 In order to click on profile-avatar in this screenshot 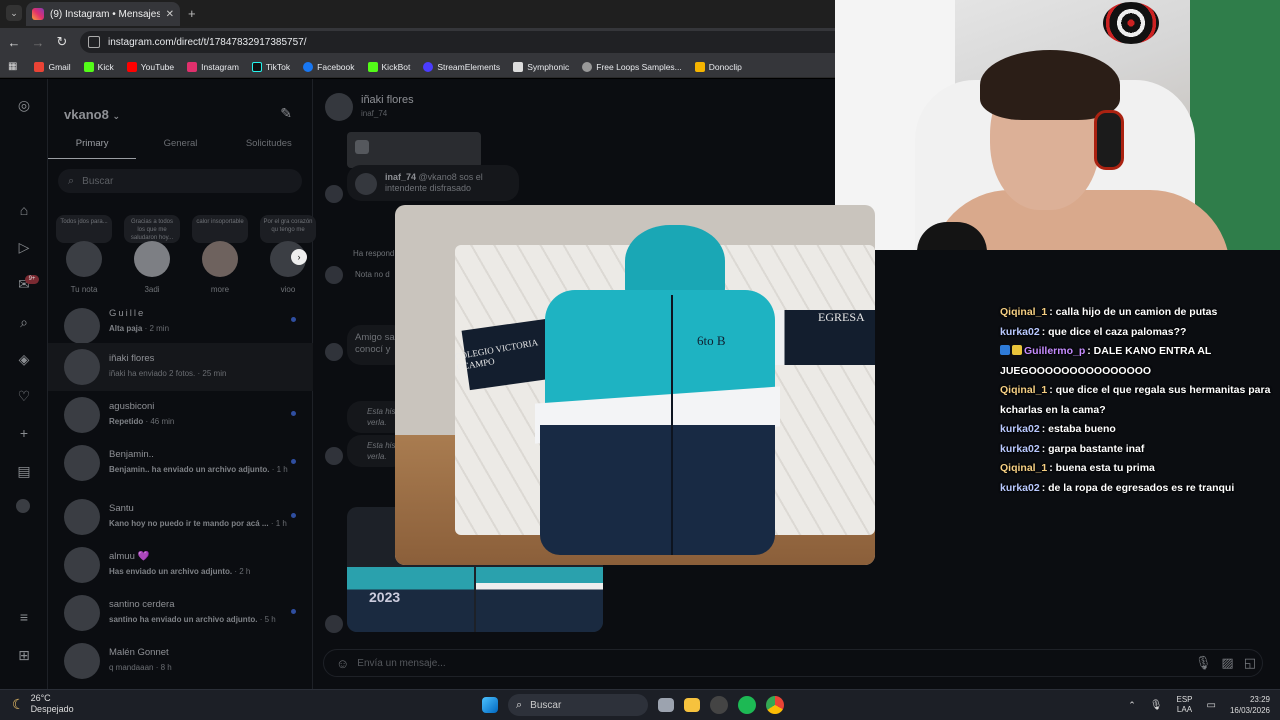, I will do `click(23, 506)`.